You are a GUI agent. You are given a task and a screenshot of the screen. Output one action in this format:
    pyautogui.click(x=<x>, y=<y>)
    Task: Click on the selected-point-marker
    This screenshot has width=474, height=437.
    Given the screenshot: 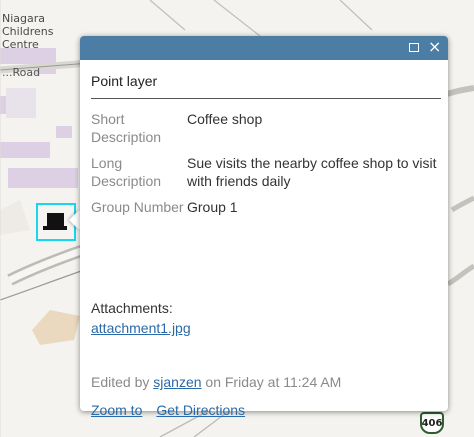 What is the action you would take?
    pyautogui.click(x=56, y=222)
    